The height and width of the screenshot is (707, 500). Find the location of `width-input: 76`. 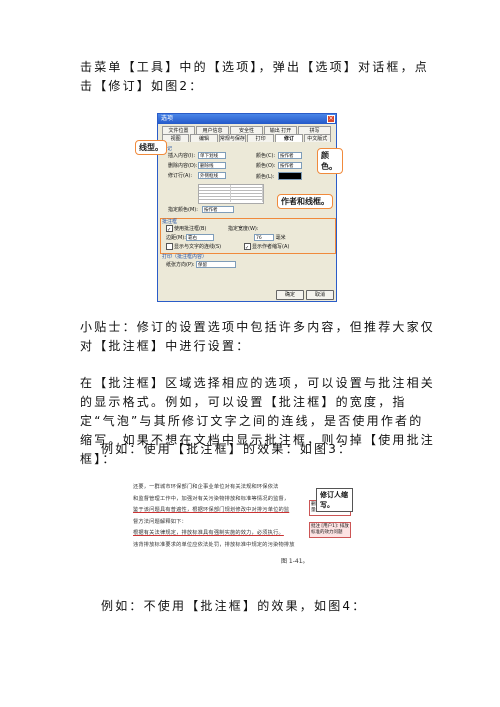

width-input: 76 is located at coordinates (264, 237).